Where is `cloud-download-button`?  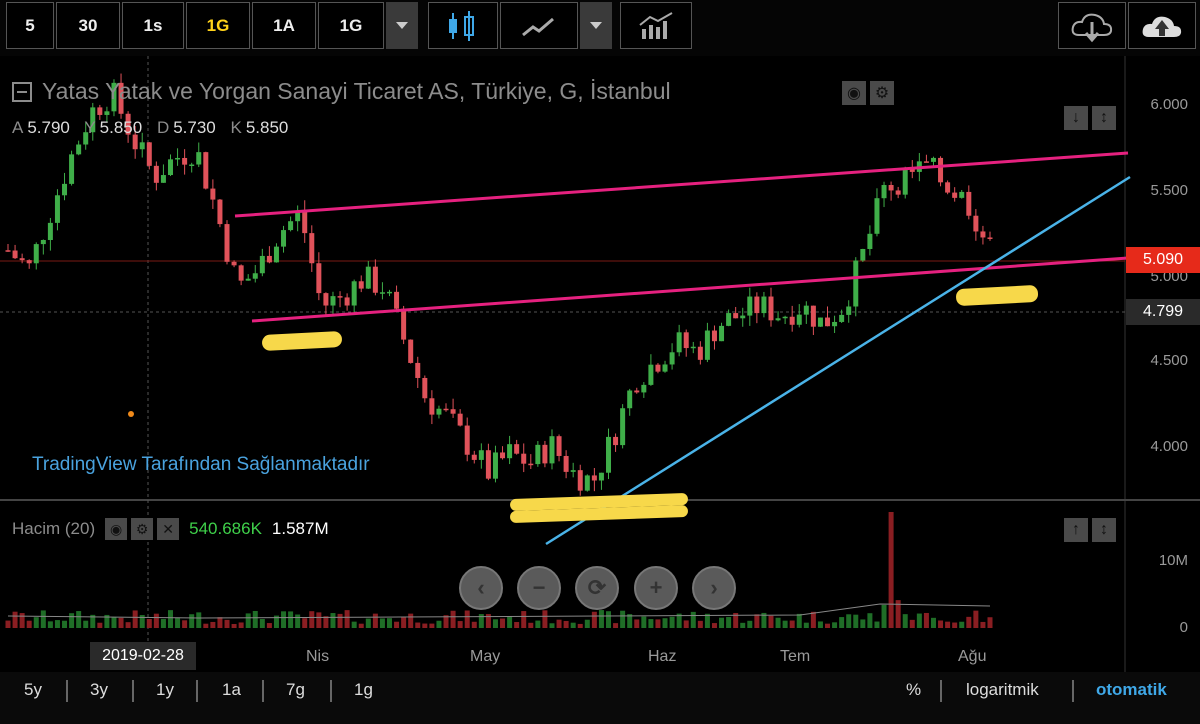
cloud-download-button is located at coordinates (1092, 25).